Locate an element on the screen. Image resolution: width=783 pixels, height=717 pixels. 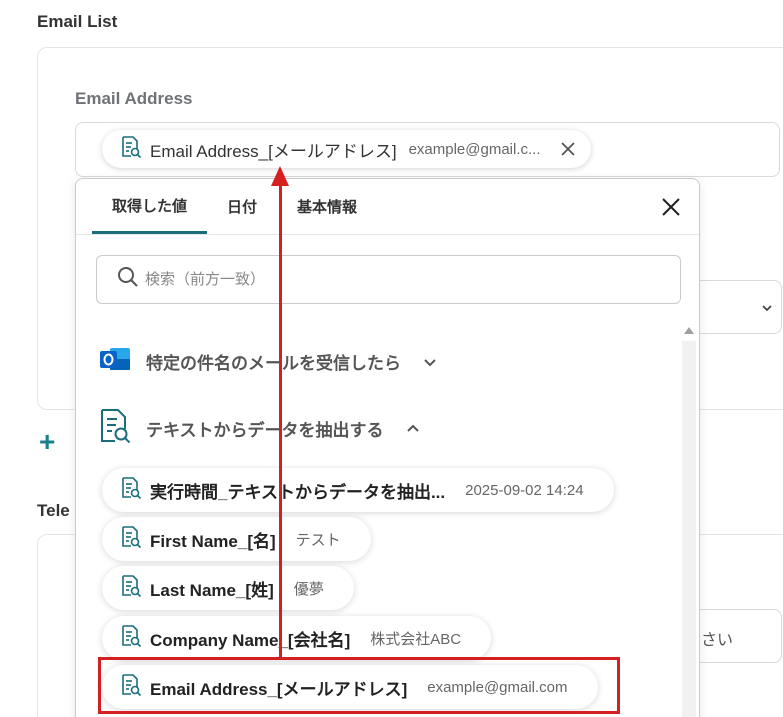
tab-basic-info: 基本情報 is located at coordinates (327, 206).